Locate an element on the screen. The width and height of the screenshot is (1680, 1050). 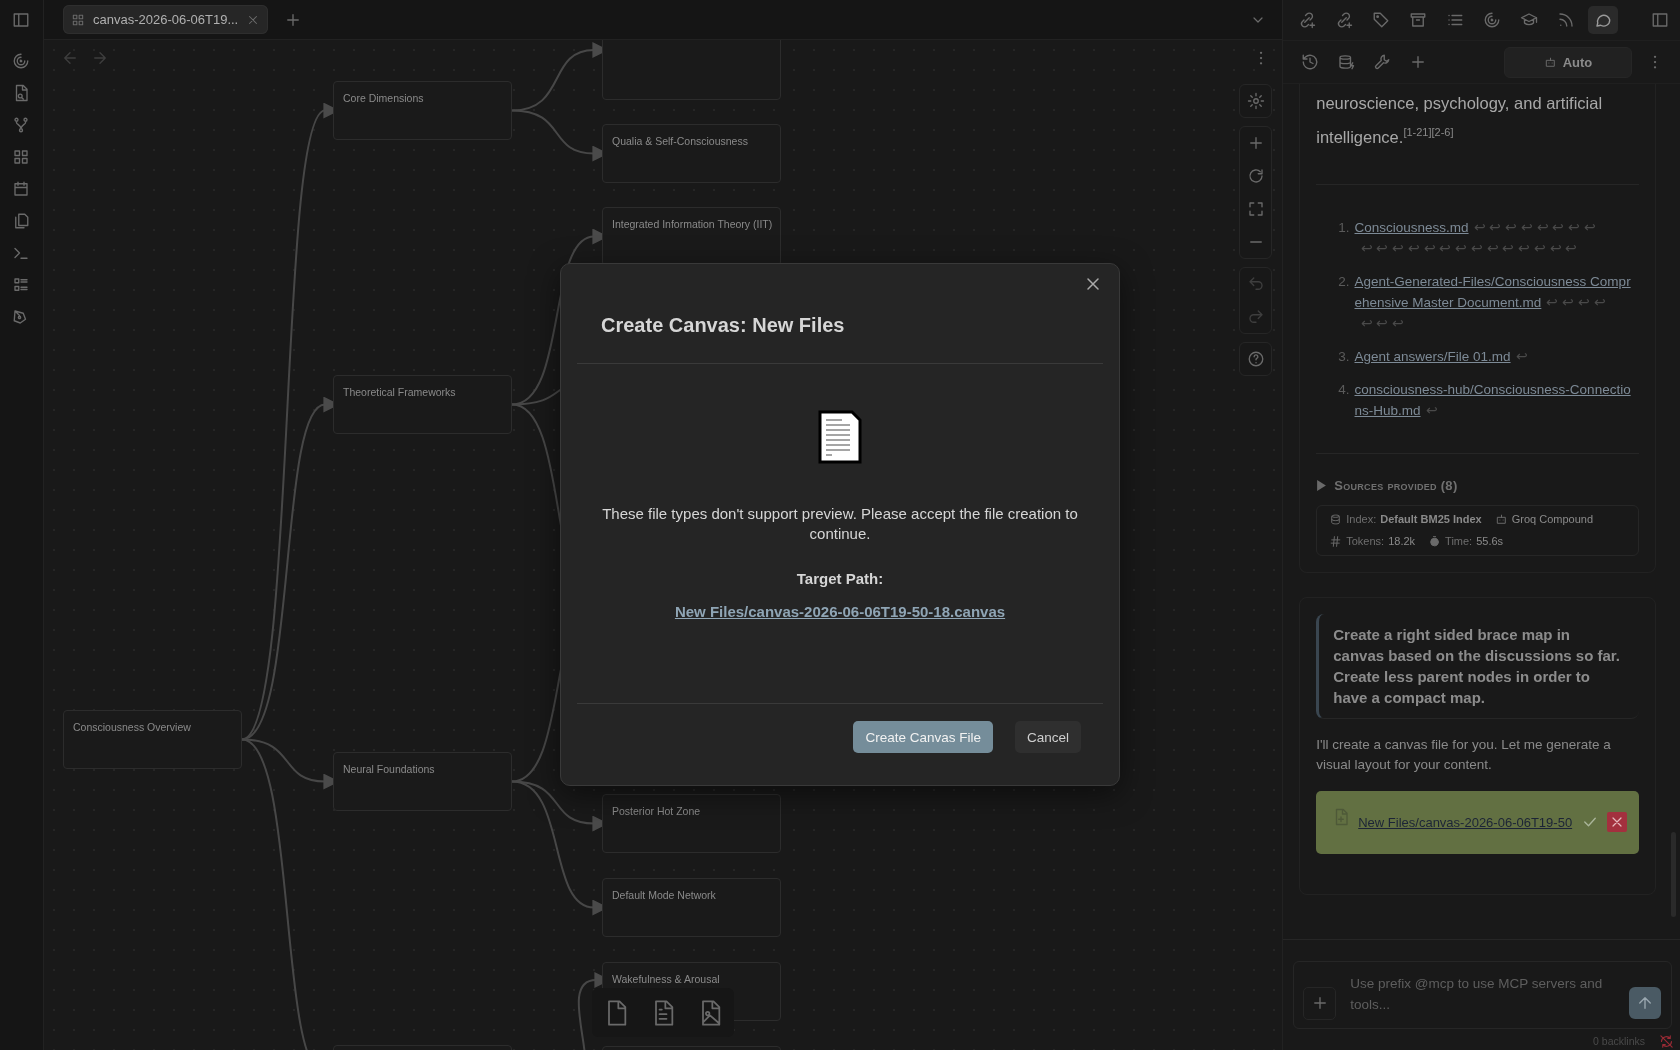
canvas-node: Integrated Information Theory (IIT) is located at coordinates (691, 236).